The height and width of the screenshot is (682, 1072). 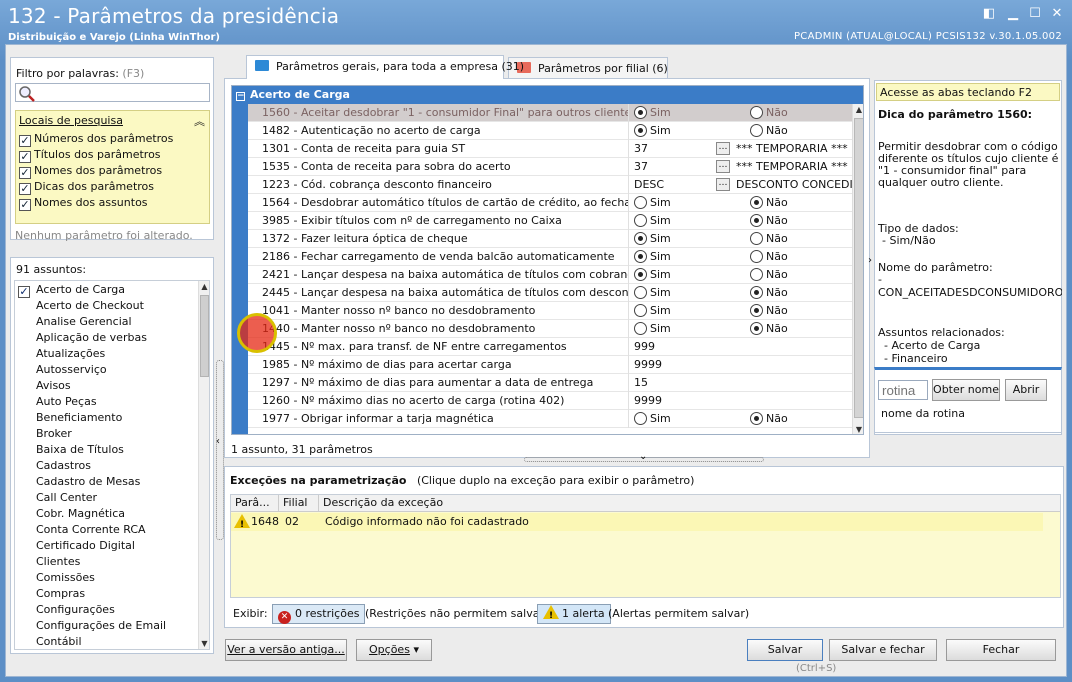 I want to click on subject-item: Cadastro de Mesas, so click(x=79, y=482).